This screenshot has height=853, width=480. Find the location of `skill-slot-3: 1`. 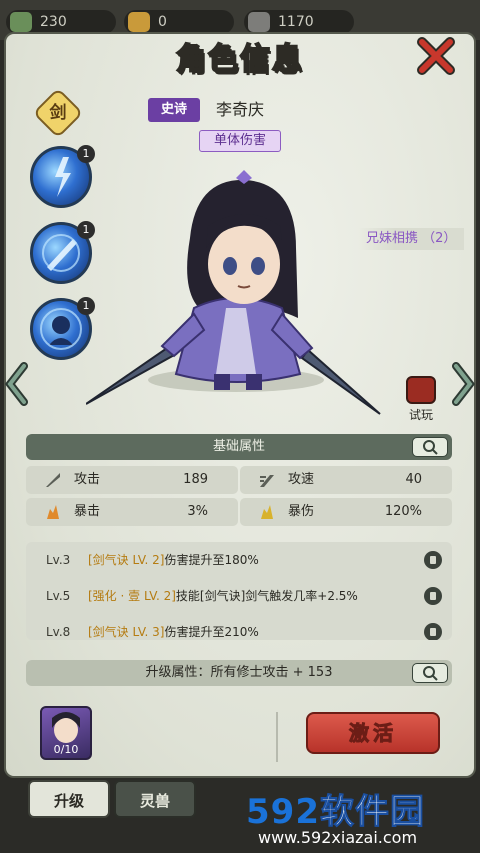

skill-slot-3: 1 is located at coordinates (62, 328).